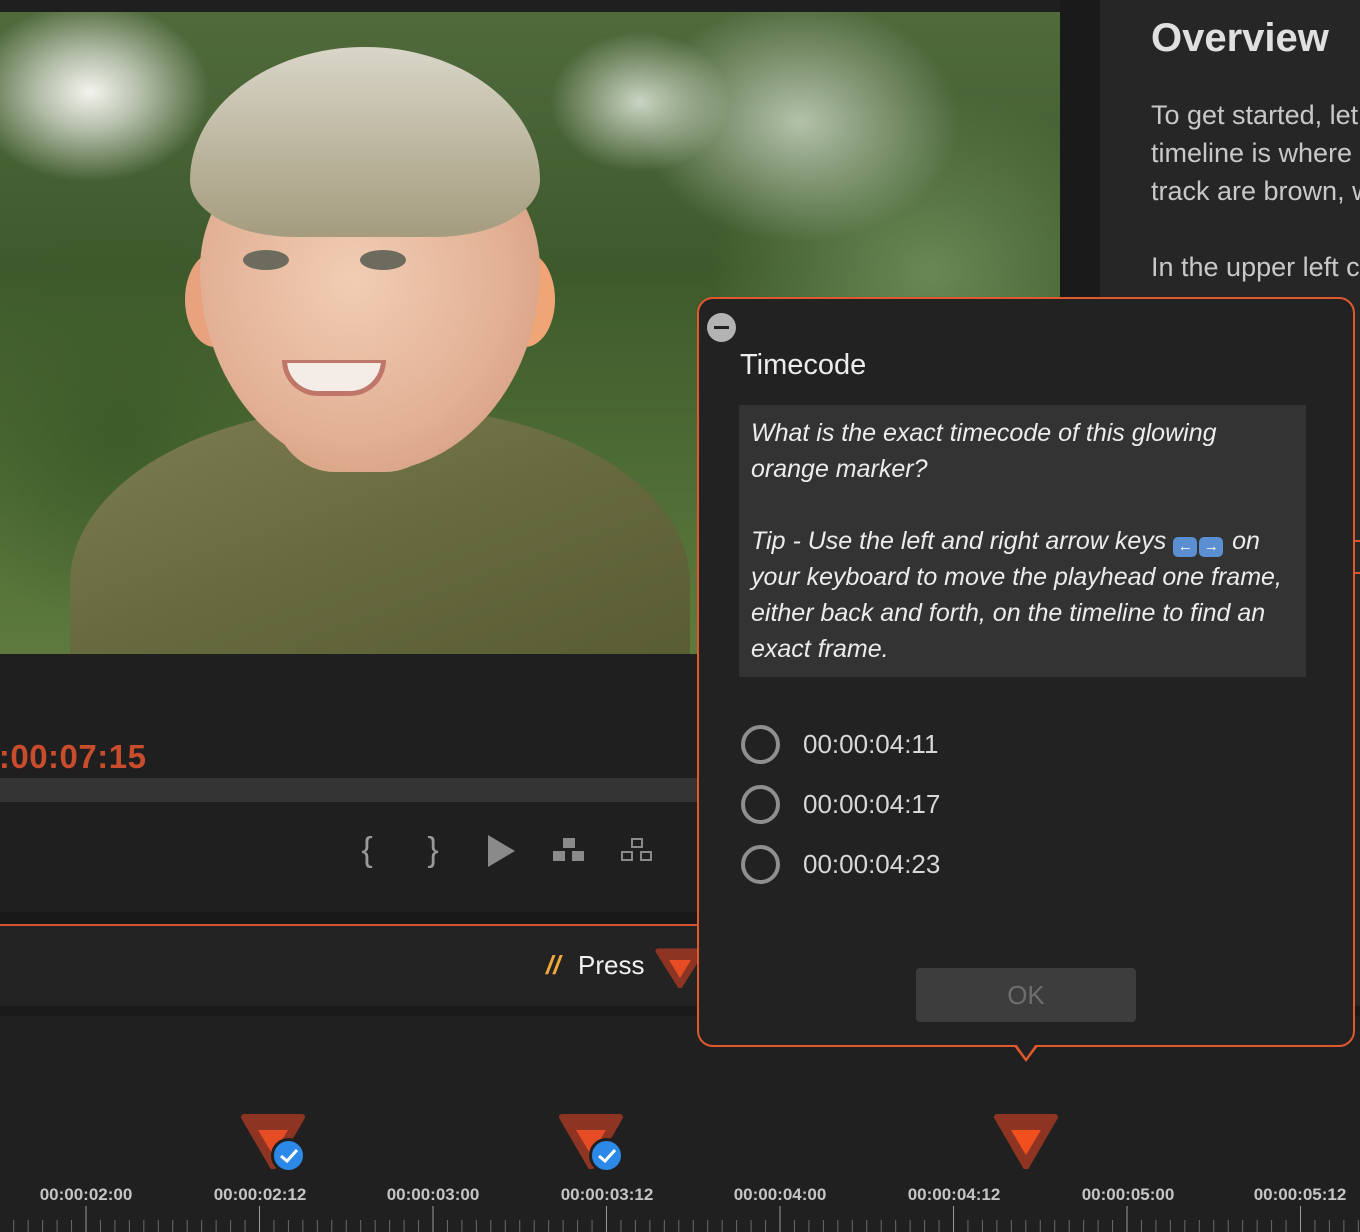 The width and height of the screenshot is (1360, 1232). I want to click on current-timecode: 0:00:07:15, so click(73, 756).